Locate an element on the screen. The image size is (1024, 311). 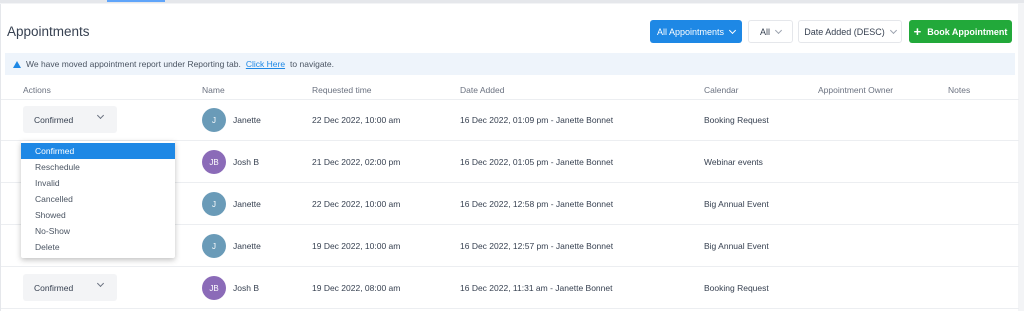
appointments-filter-label: All Appointments is located at coordinates (690, 31).